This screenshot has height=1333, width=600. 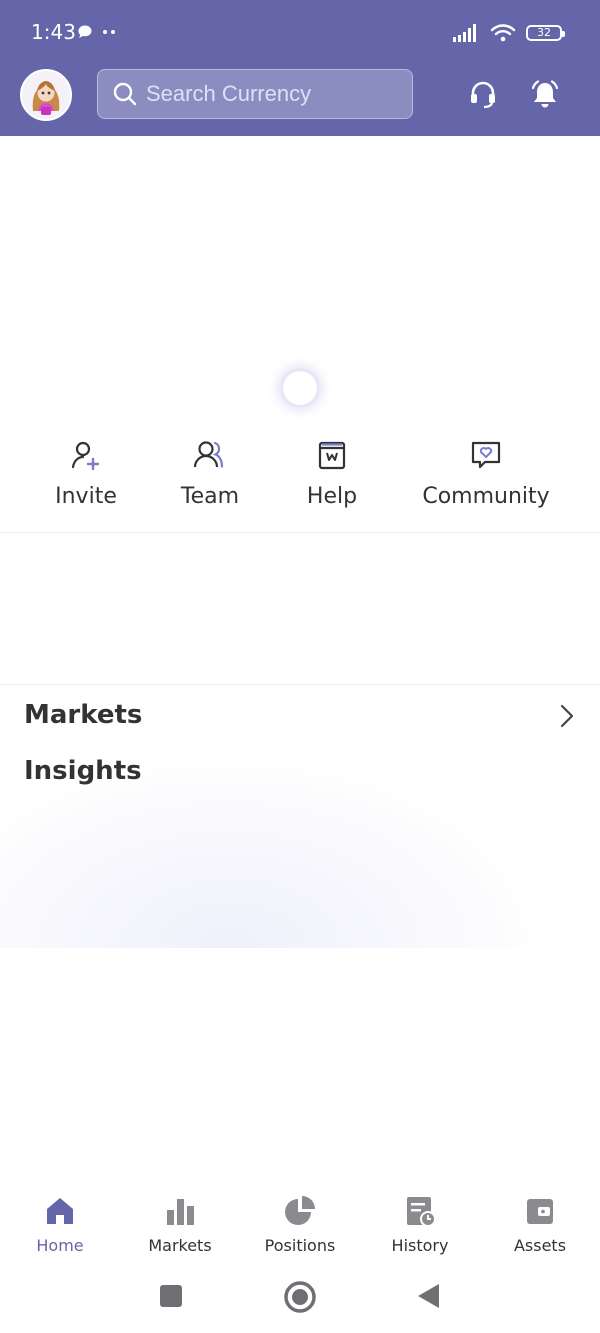 I want to click on wallet-icon, so click(x=540, y=1211).